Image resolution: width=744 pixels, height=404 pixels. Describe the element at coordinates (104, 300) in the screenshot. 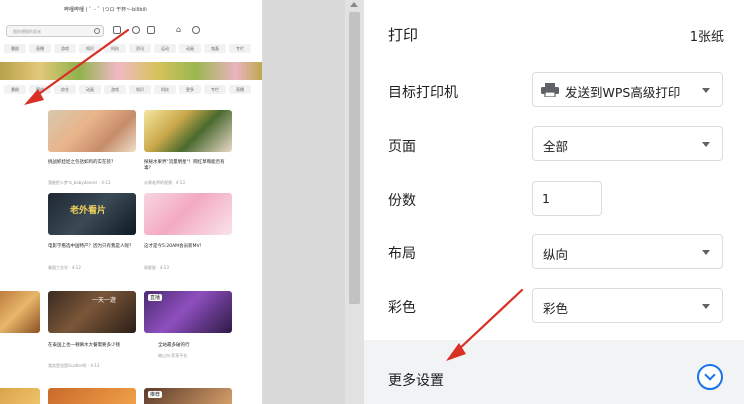

I see `thumbnail-badge: 一天一遊` at that location.